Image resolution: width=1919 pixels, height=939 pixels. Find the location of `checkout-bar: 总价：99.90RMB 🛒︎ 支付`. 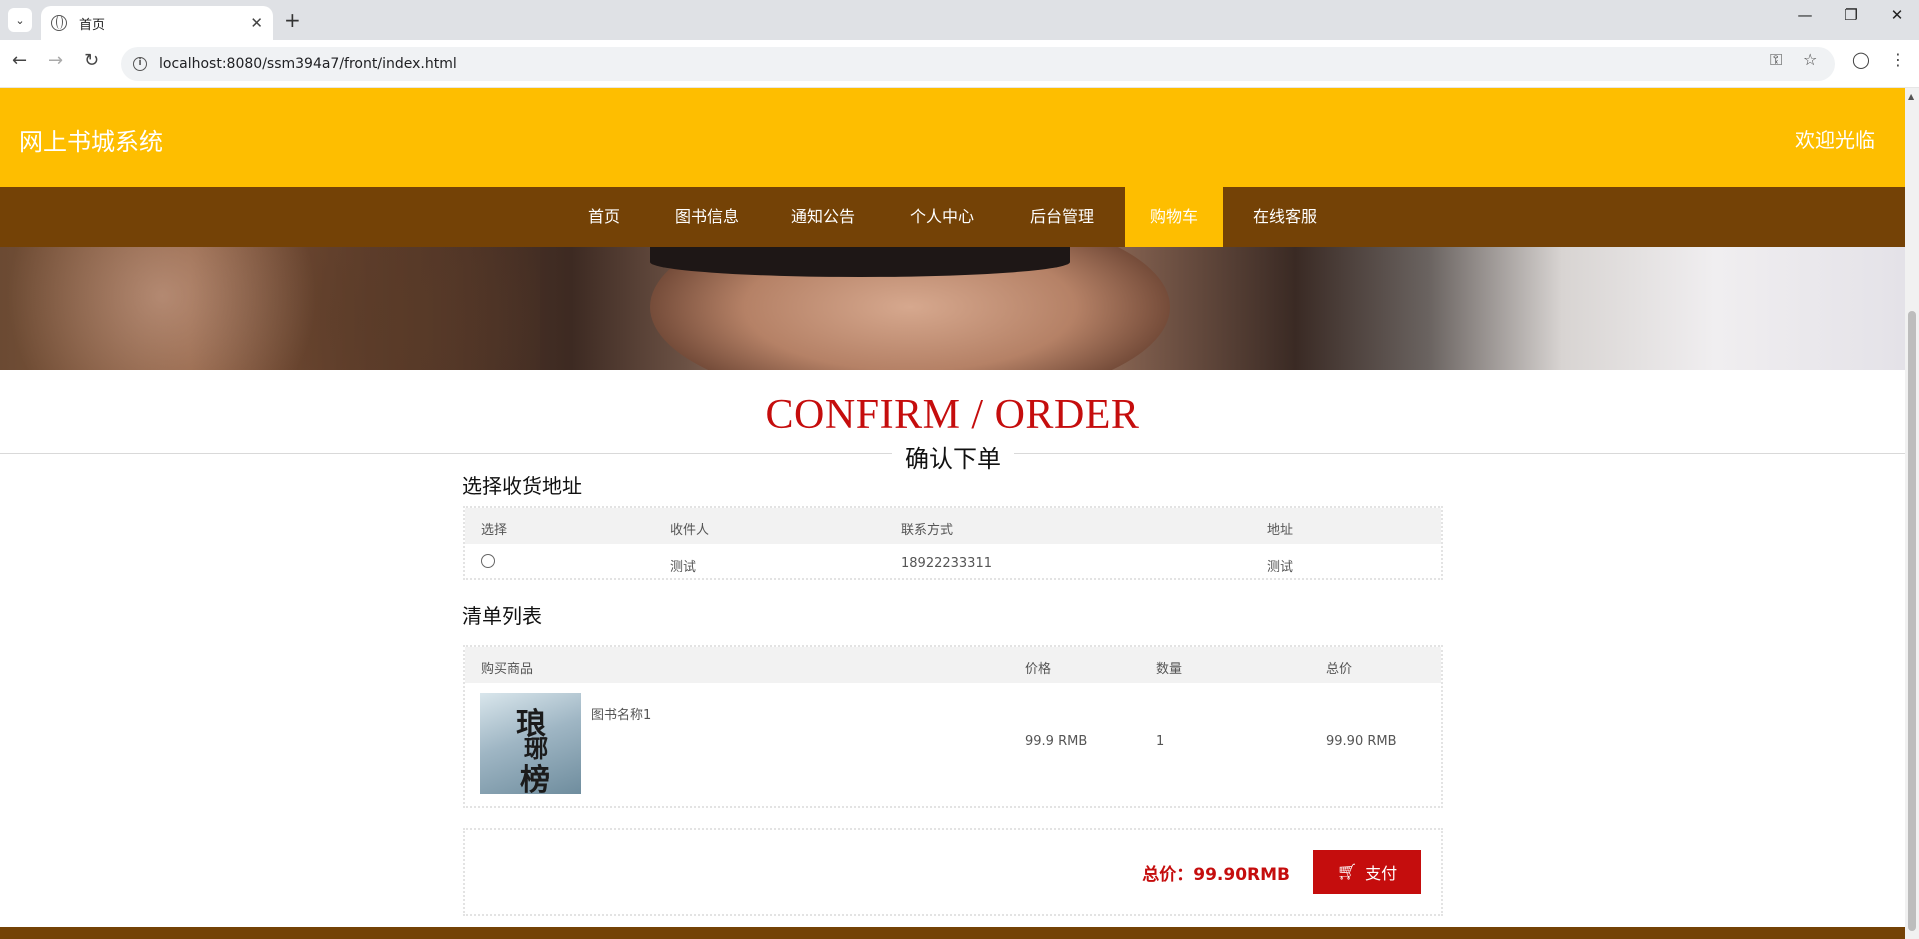

checkout-bar: 总价：99.90RMB 🛒︎ 支付 is located at coordinates (953, 872).